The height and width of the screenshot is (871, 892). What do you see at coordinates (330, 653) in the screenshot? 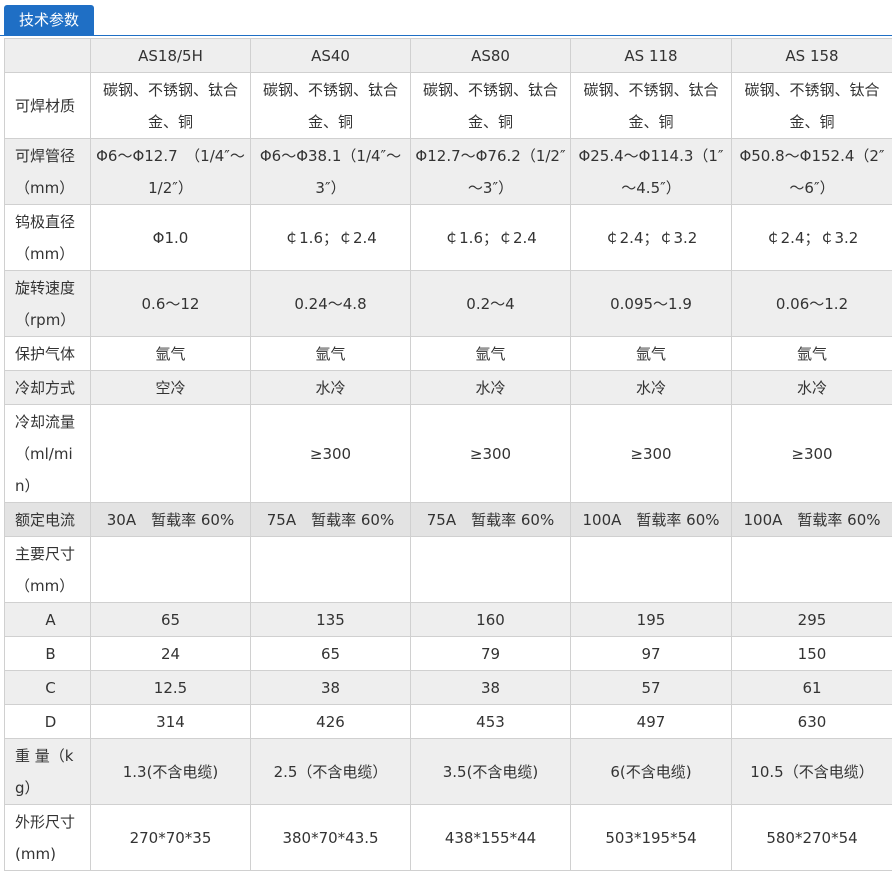
I see `table-cell: 65` at bounding box center [330, 653].